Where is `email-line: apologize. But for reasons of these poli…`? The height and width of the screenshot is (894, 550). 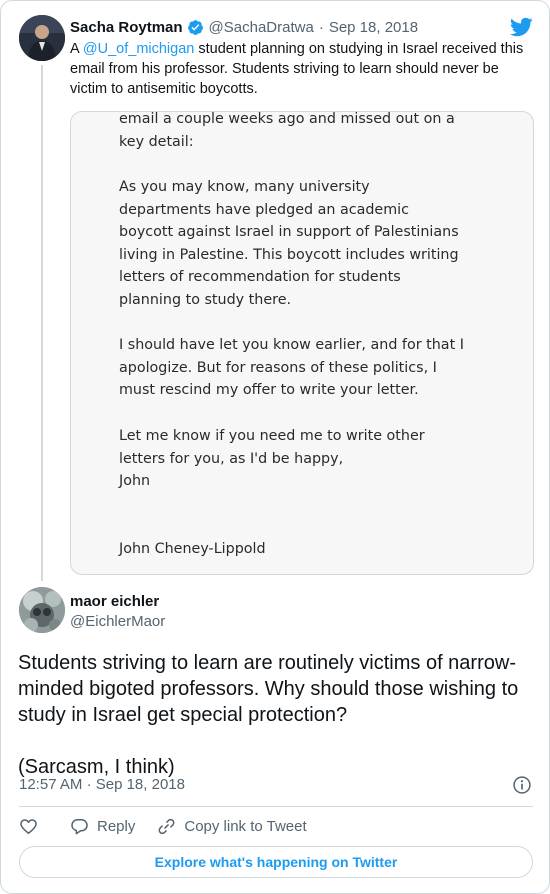 email-line: apologize. But for reasons of these poli… is located at coordinates (278, 367).